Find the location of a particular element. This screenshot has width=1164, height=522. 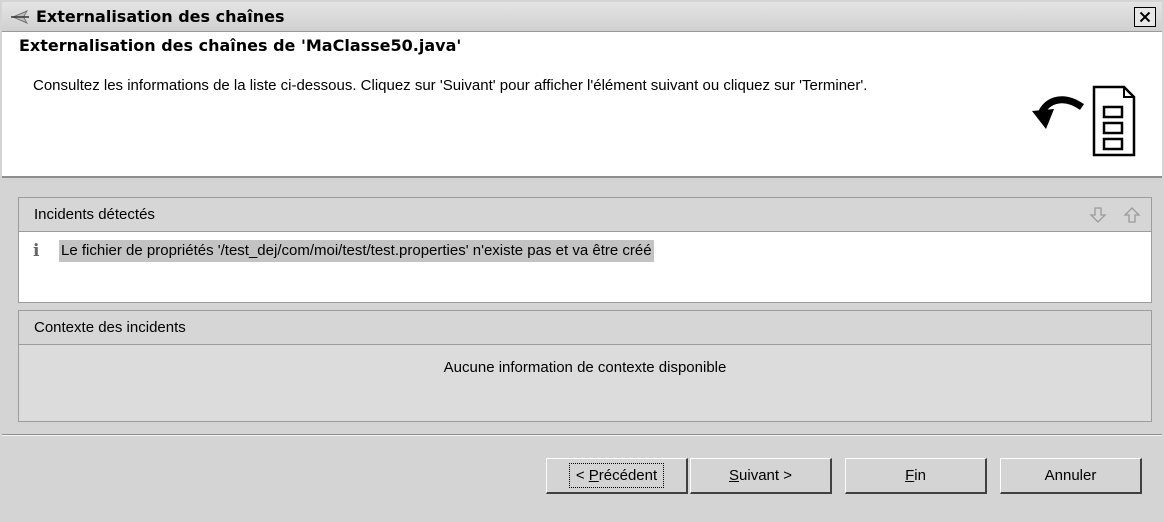

externalize-strings-wizard-icon is located at coordinates (1084, 121).